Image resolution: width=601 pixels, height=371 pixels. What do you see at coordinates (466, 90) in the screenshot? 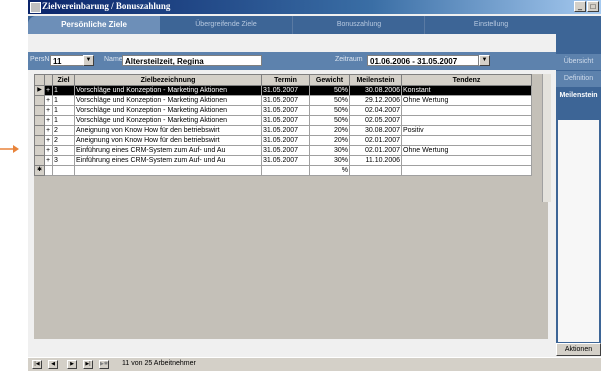
I see `cell-tendenz: Konstant` at bounding box center [466, 90].